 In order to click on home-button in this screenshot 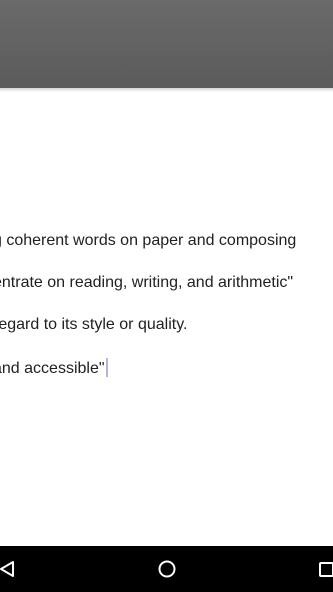, I will do `click(167, 569)`.